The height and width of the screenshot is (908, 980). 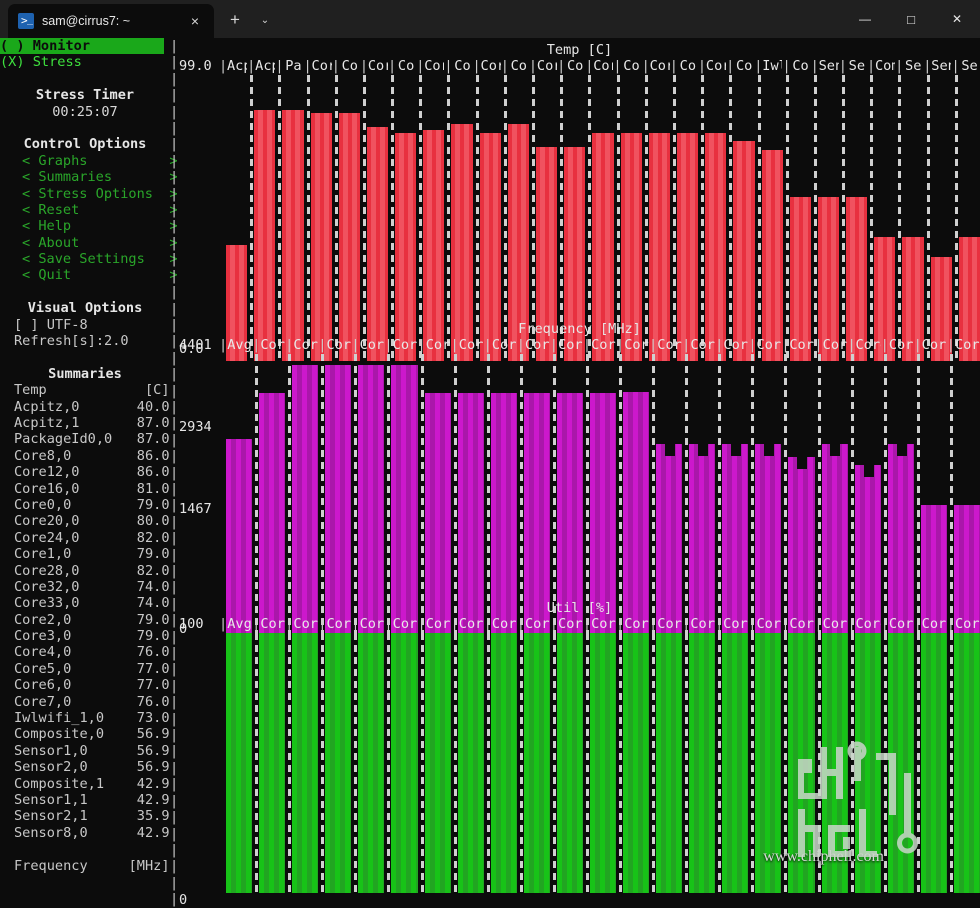 What do you see at coordinates (239, 624) in the screenshot?
I see `column-label: Avg` at bounding box center [239, 624].